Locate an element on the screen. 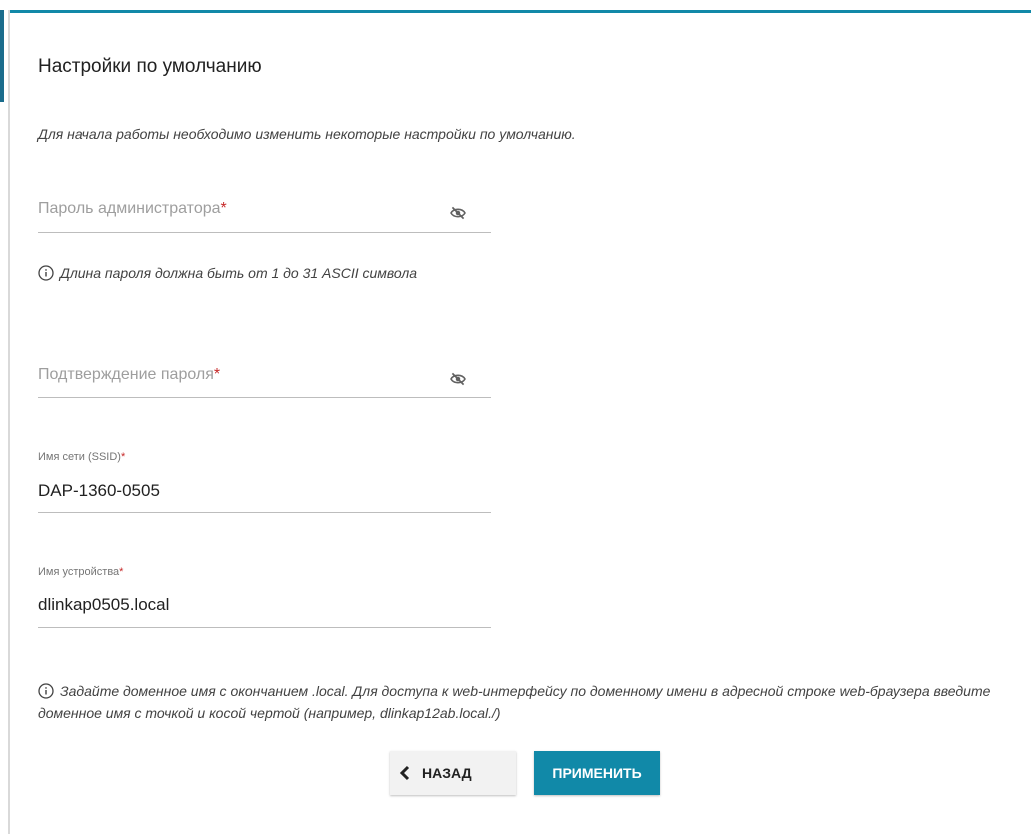  chevron-left-icon is located at coordinates (404, 773).